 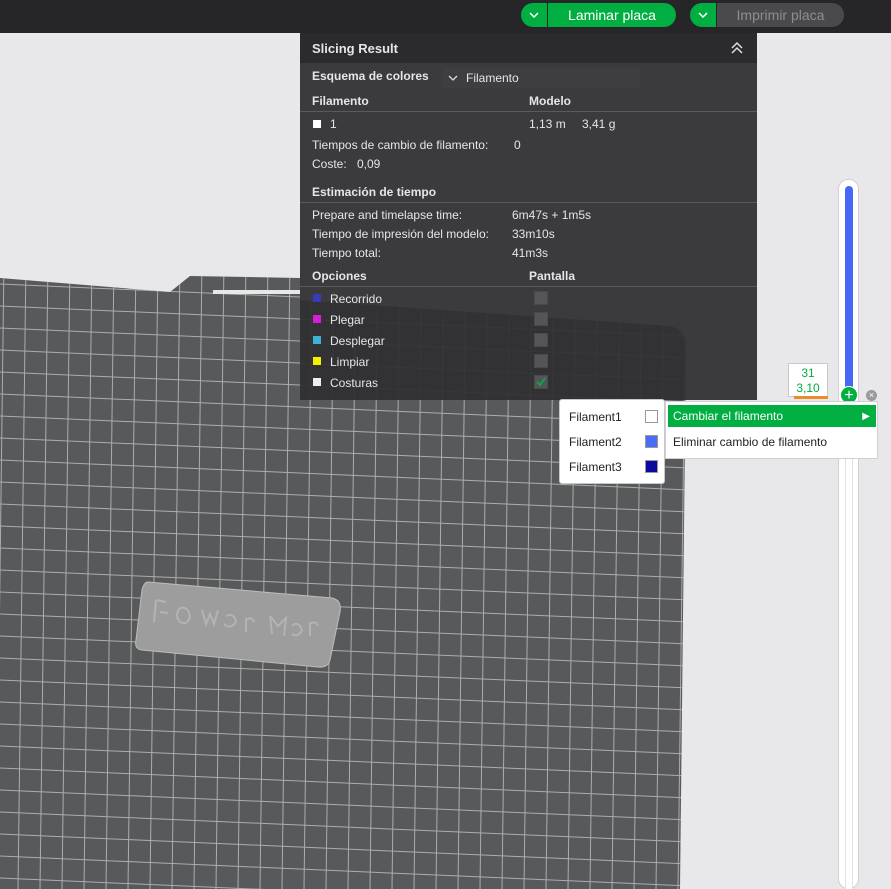 What do you see at coordinates (541, 78) in the screenshot?
I see `color-scheme-select: Filamento` at bounding box center [541, 78].